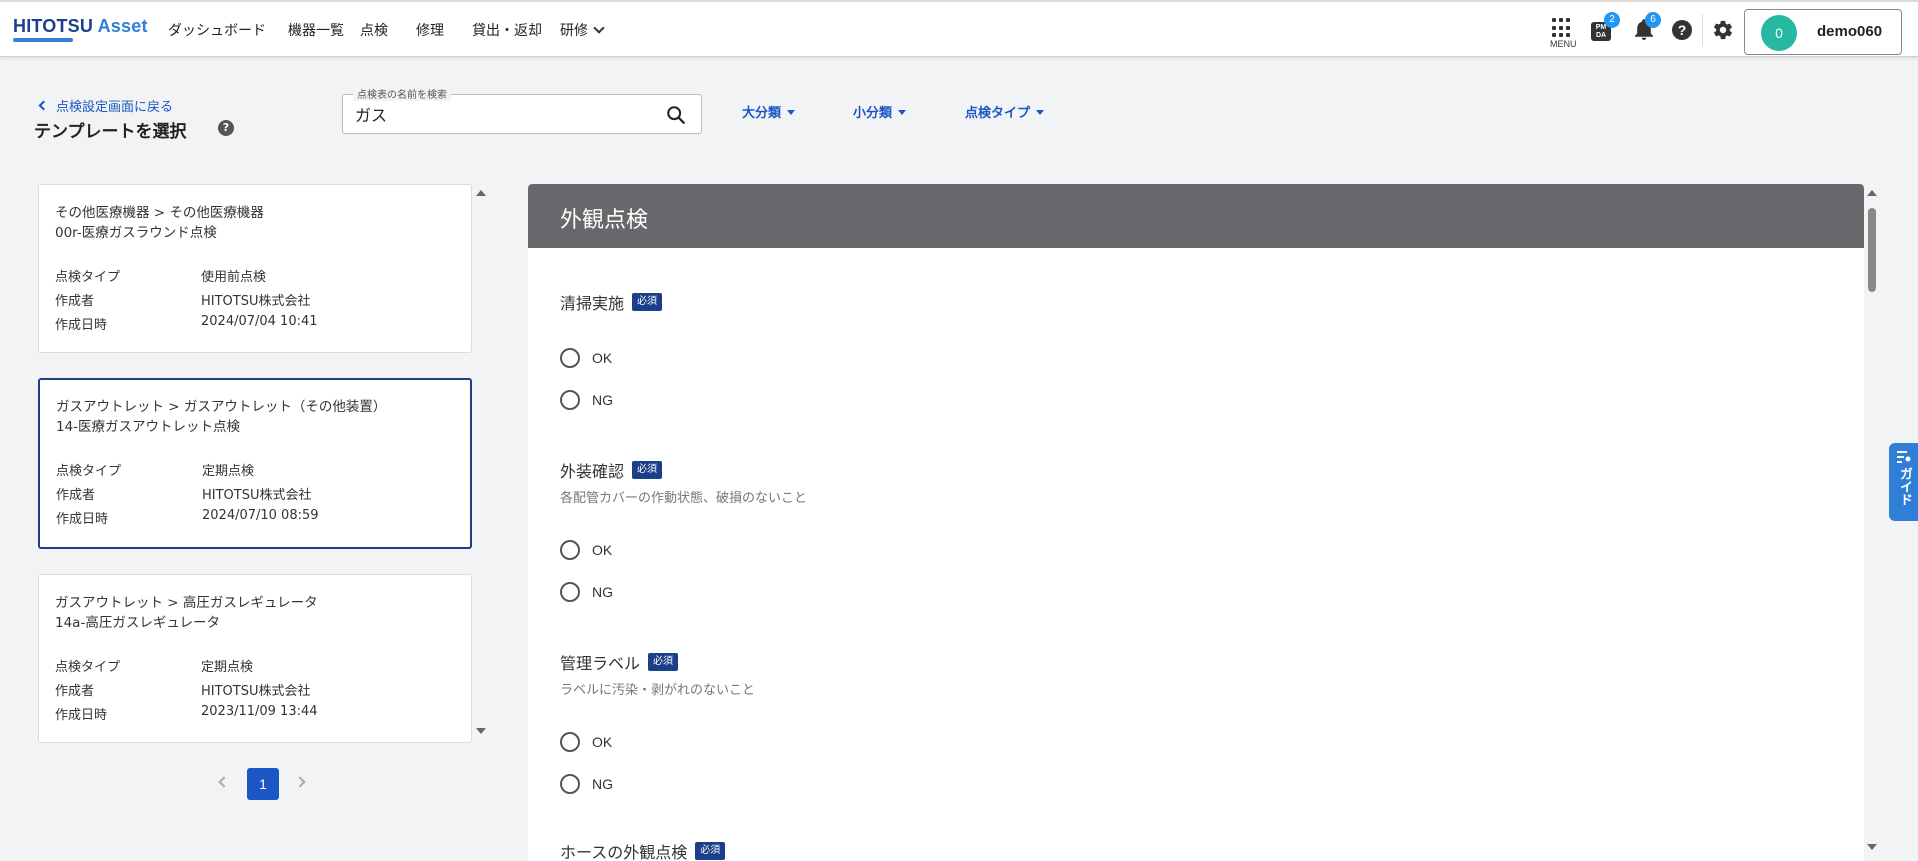 The height and width of the screenshot is (861, 1918). What do you see at coordinates (263, 784) in the screenshot?
I see `current-page-button: 1` at bounding box center [263, 784].